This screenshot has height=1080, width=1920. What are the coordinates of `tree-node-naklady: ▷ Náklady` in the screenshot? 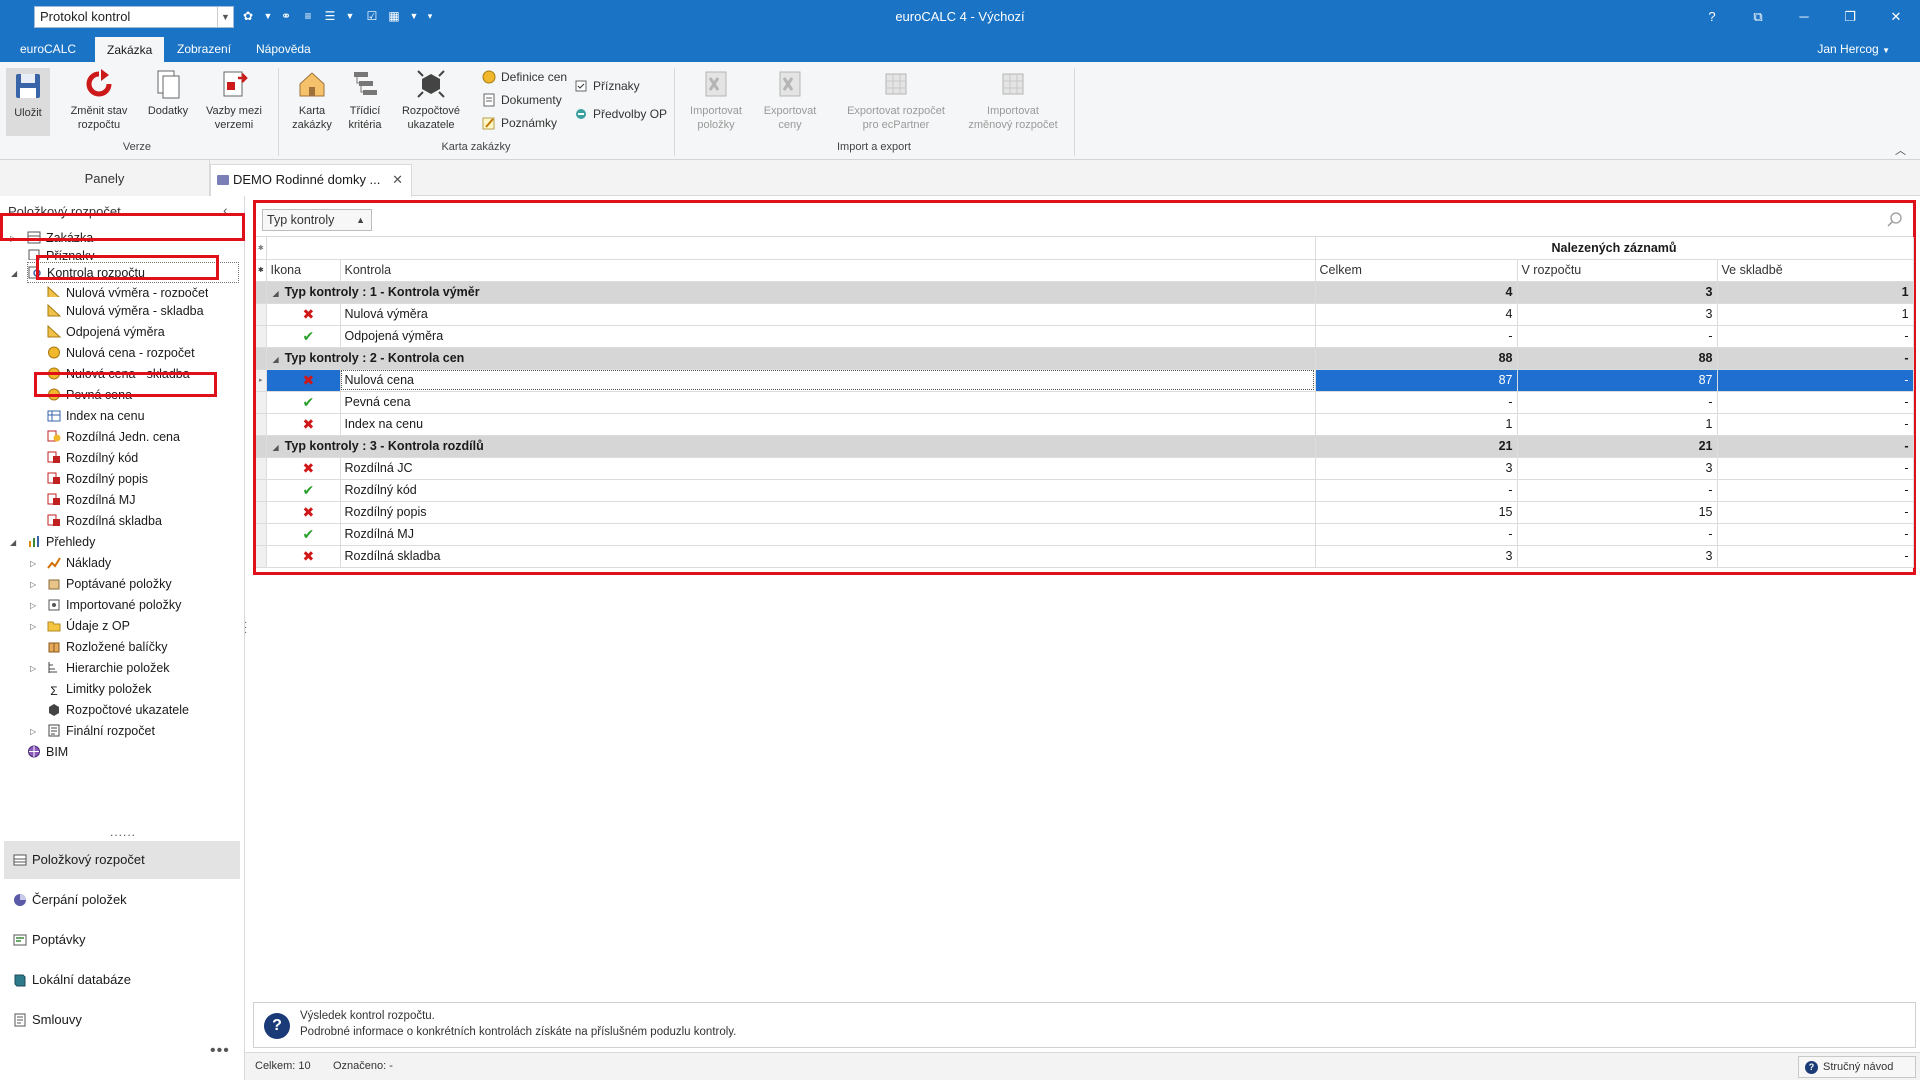 It's located at (70, 563).